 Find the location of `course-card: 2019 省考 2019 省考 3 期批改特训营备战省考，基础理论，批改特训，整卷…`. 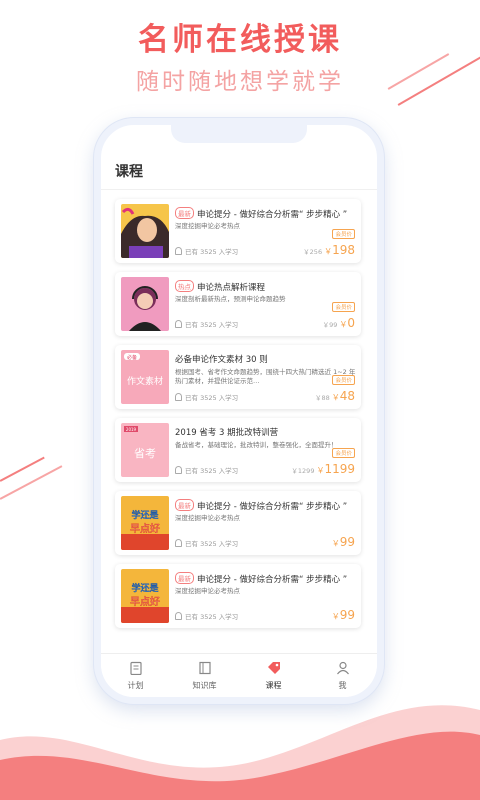

course-card: 2019 省考 2019 省考 3 期批改特训营备战省考，基础理论，批改特训，整卷… is located at coordinates (238, 450).